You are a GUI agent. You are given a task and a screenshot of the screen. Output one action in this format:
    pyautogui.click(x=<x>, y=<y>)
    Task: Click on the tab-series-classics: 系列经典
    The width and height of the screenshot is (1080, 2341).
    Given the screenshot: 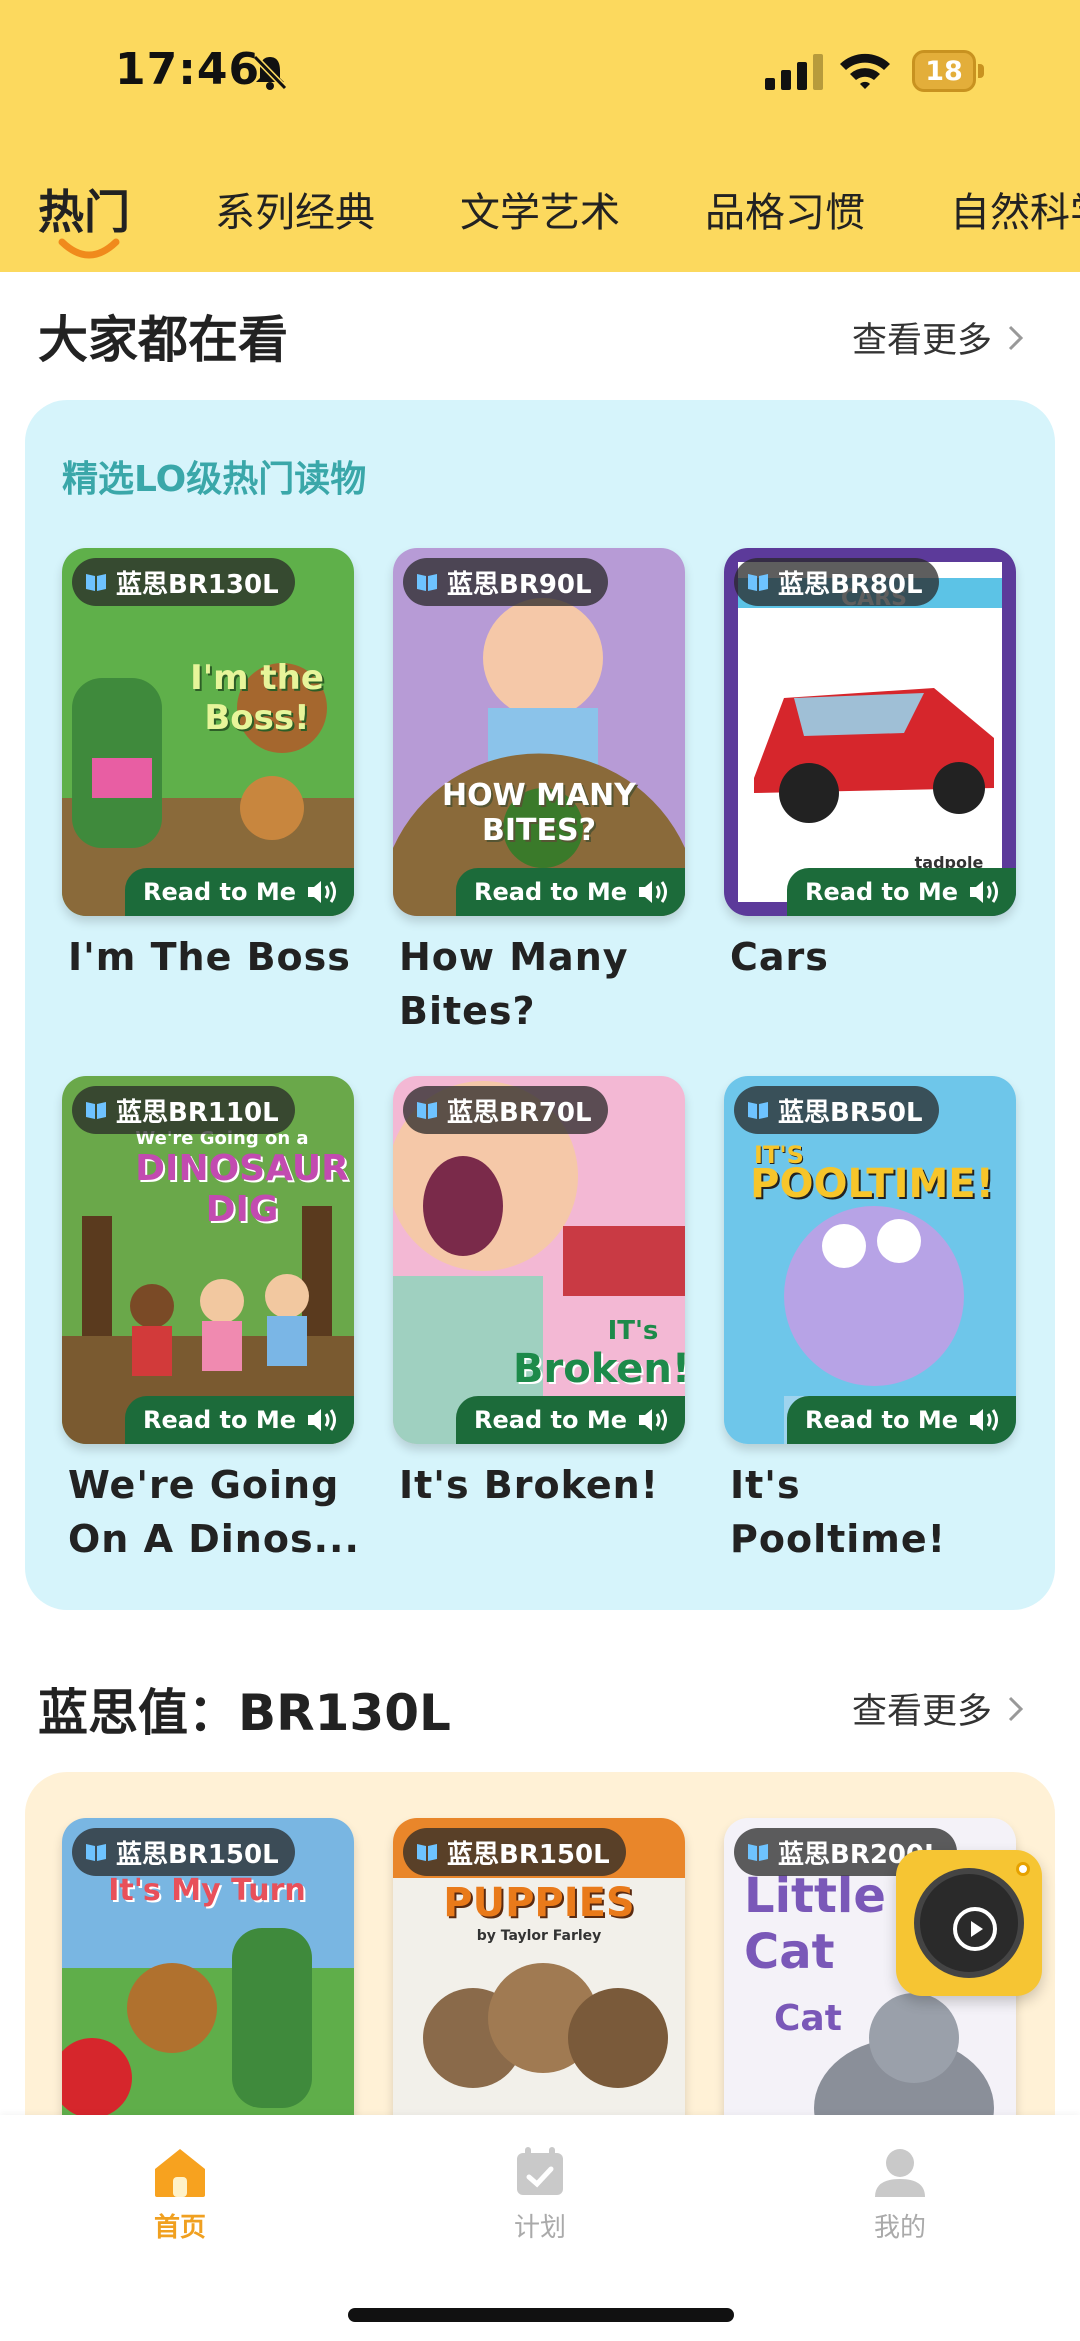 What is the action you would take?
    pyautogui.click(x=295, y=209)
    